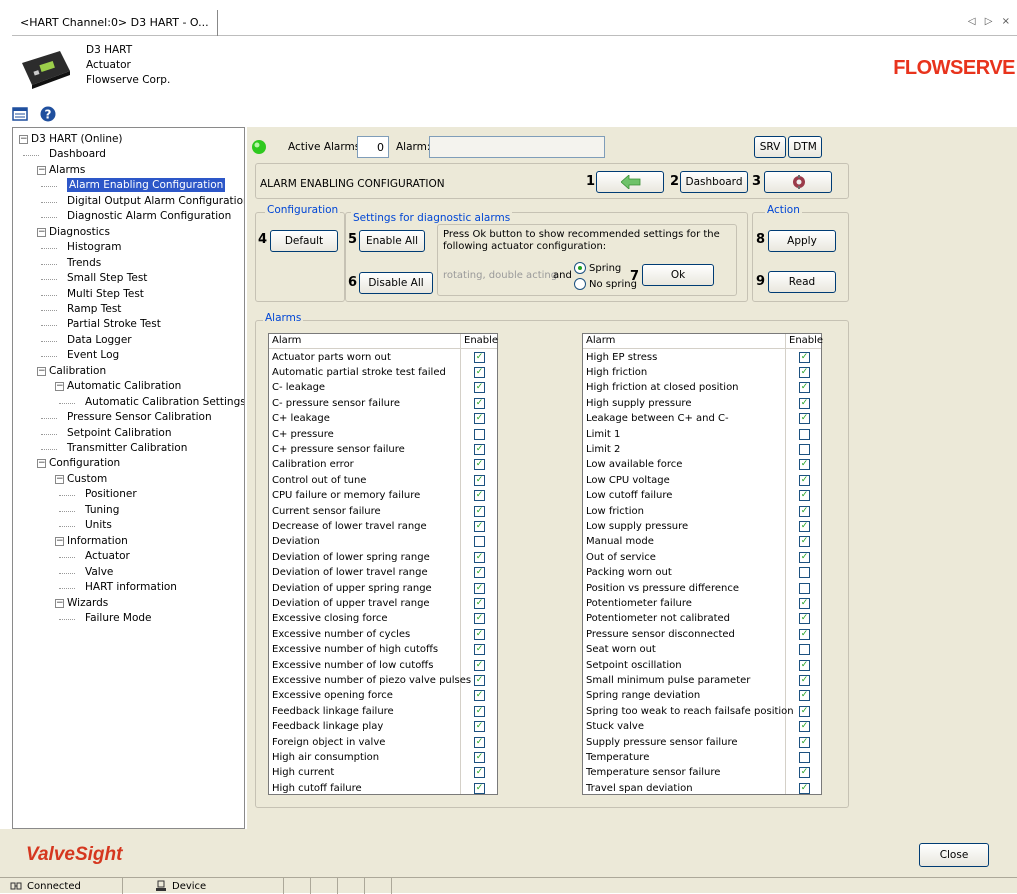 This screenshot has height=894, width=1017. Describe the element at coordinates (714, 182) in the screenshot. I see `dashboard-button: Dashboard` at that location.